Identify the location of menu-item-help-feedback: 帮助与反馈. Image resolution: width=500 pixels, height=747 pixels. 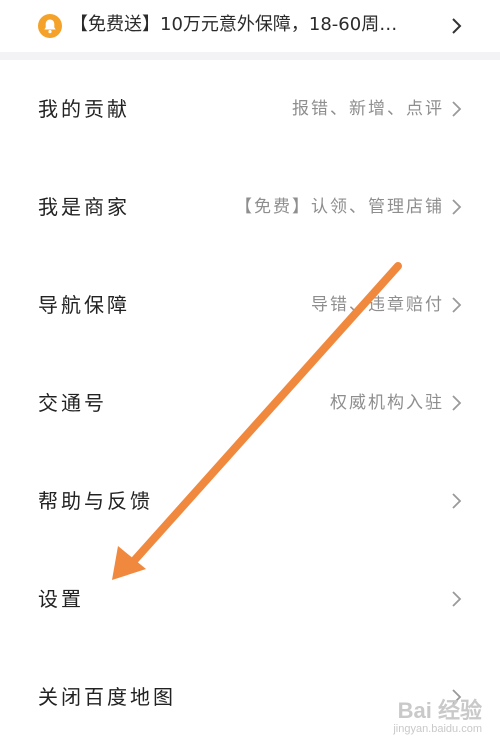
(250, 501).